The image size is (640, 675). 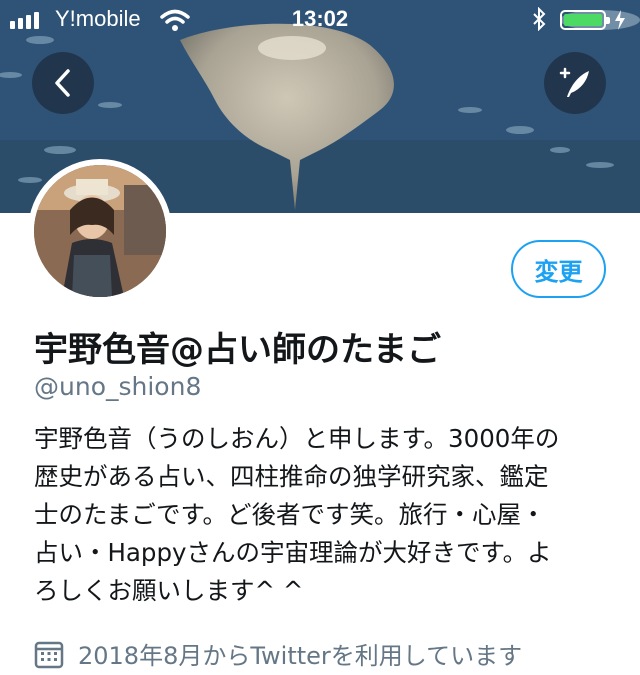 I want to click on calendar-icon, so click(x=49, y=654).